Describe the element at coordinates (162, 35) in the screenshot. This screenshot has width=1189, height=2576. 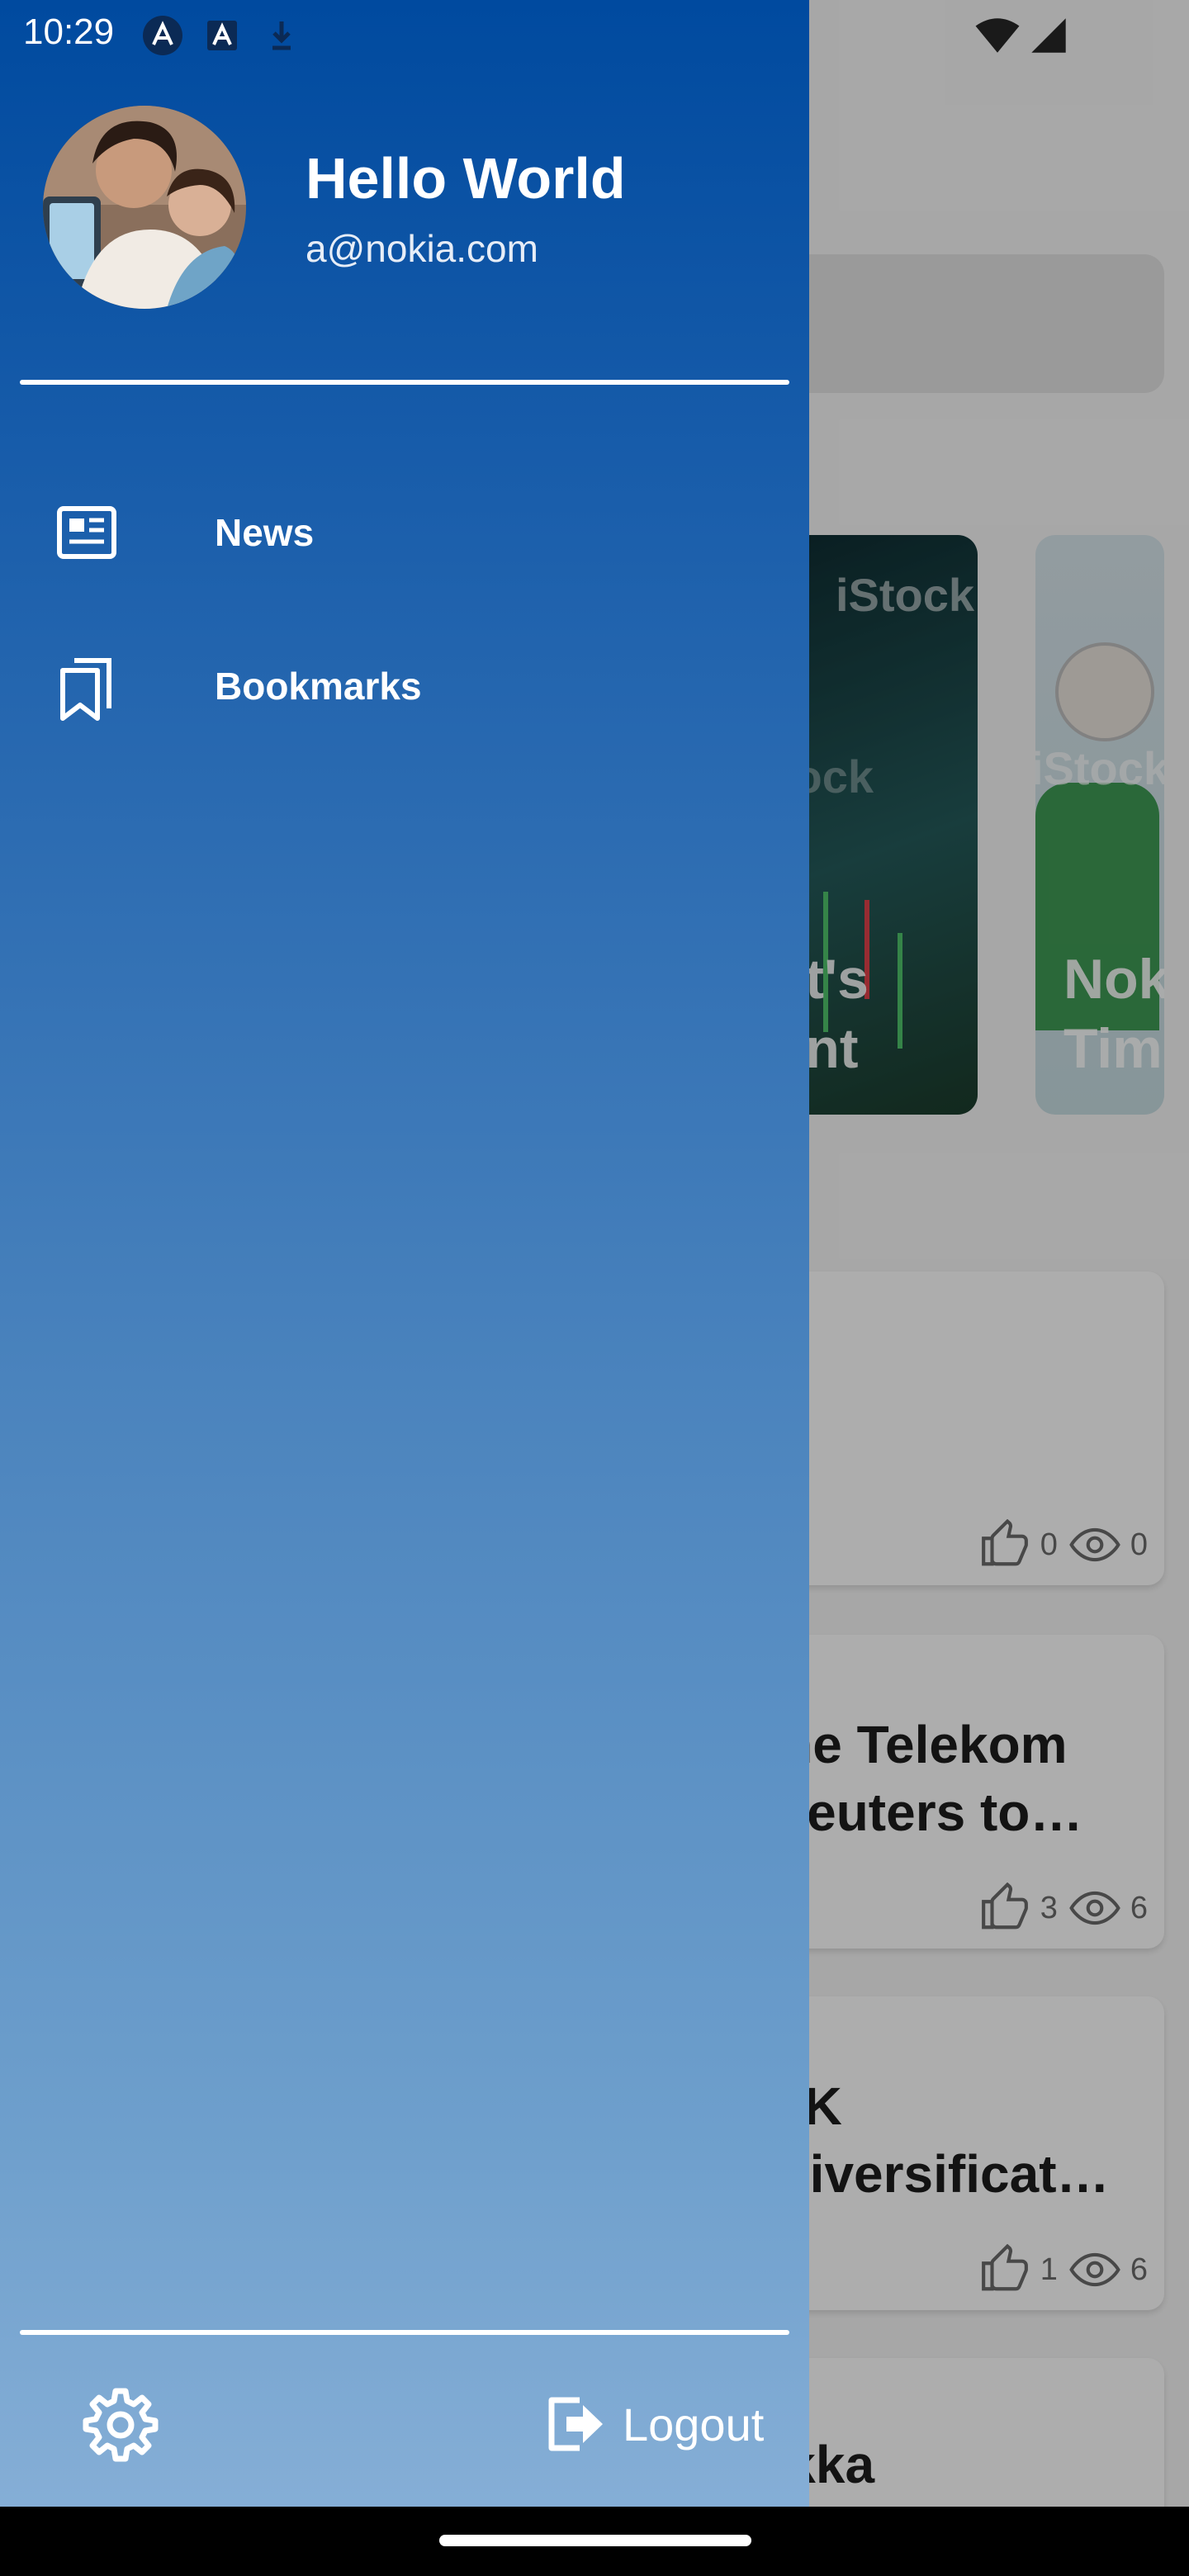
I see `app-notification-icon` at that location.